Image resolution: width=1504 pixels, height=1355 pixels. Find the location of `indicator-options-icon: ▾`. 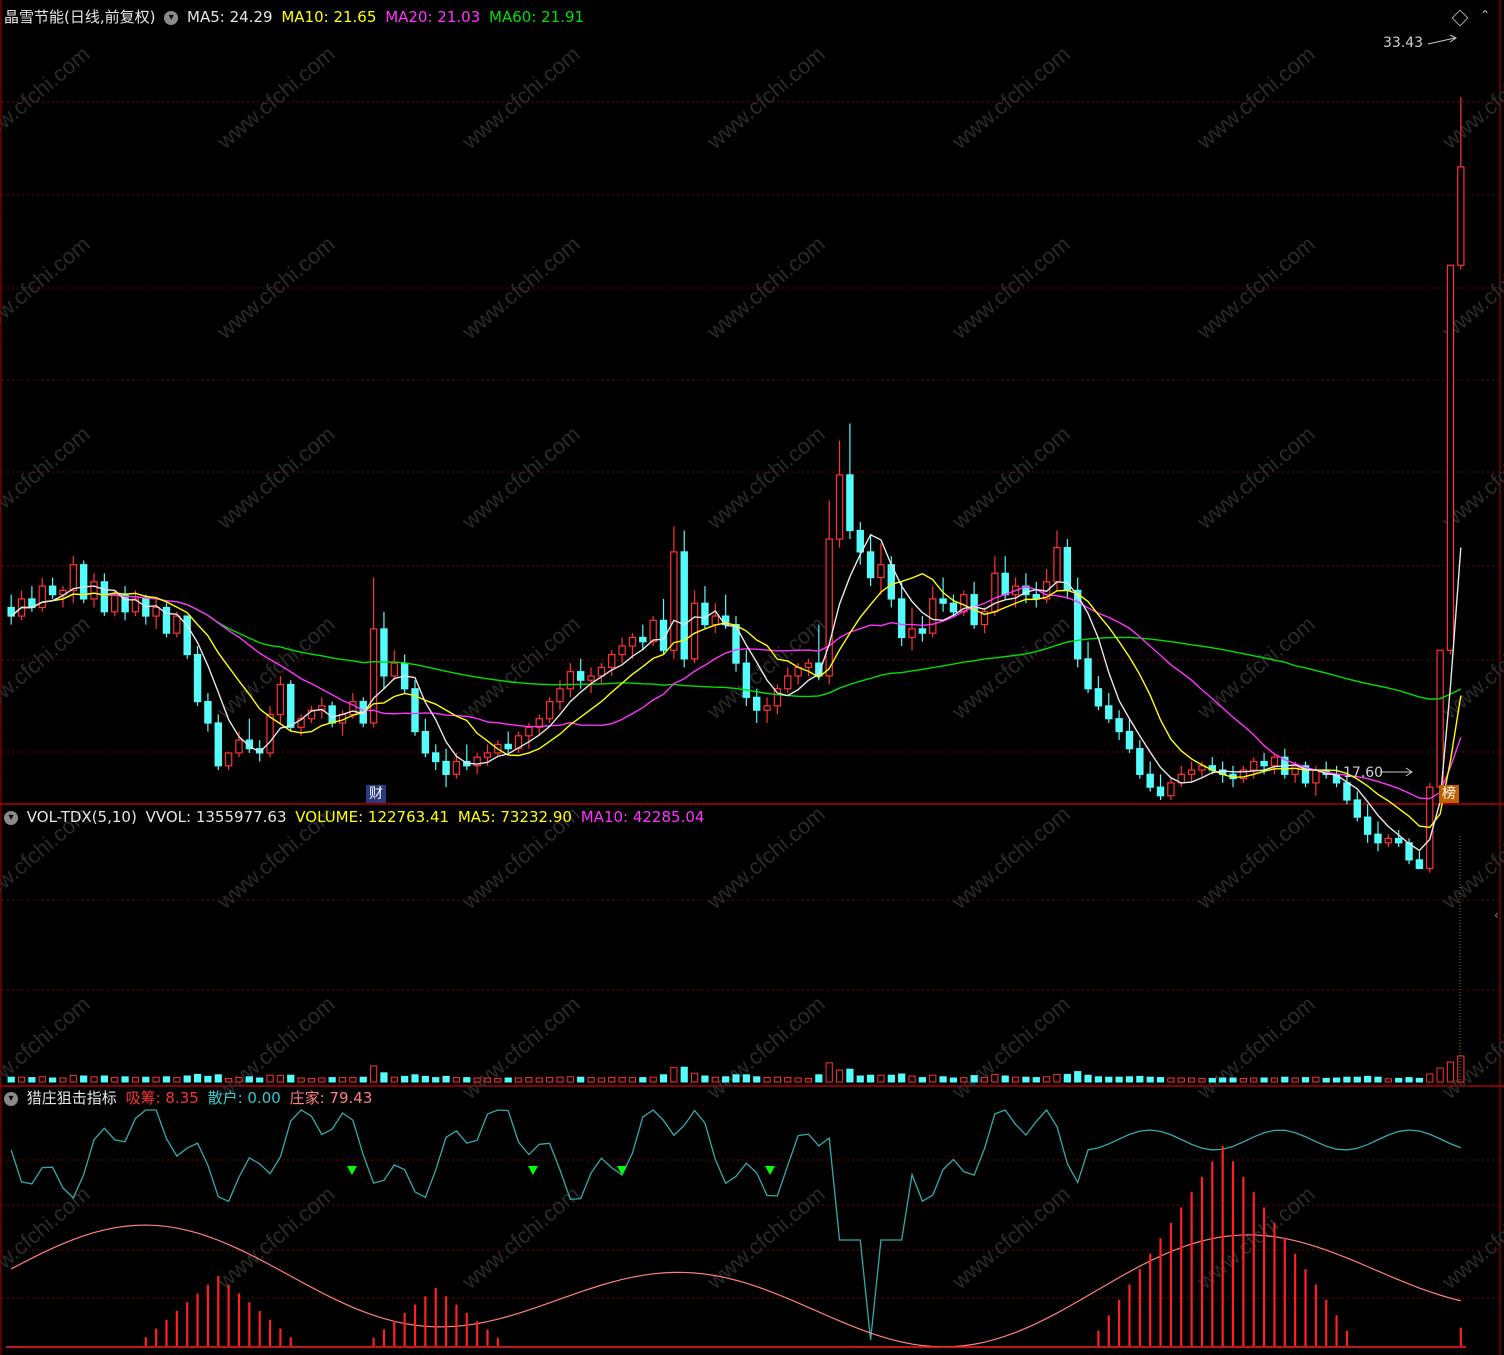

indicator-options-icon: ▾ is located at coordinates (11, 1098).